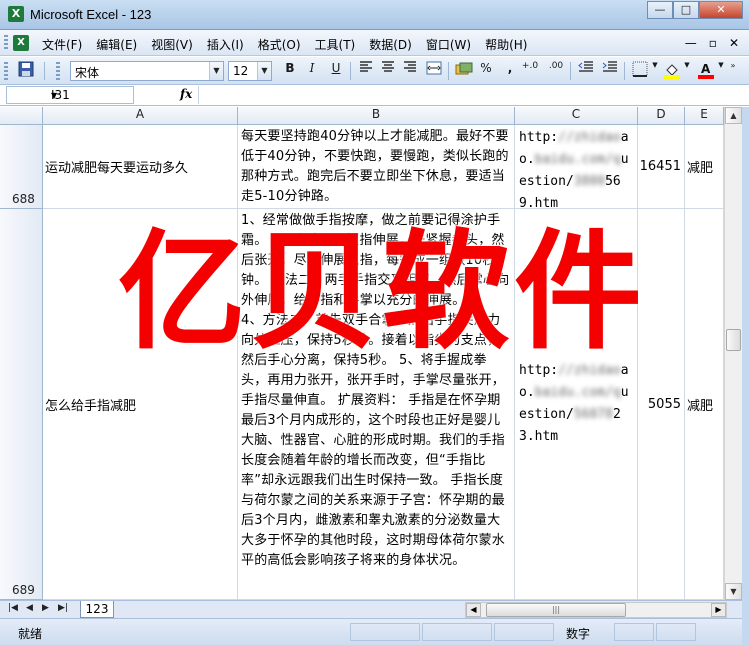 This screenshot has width=749, height=645. I want to click on menu-help: 帮助(H), so click(506, 44).